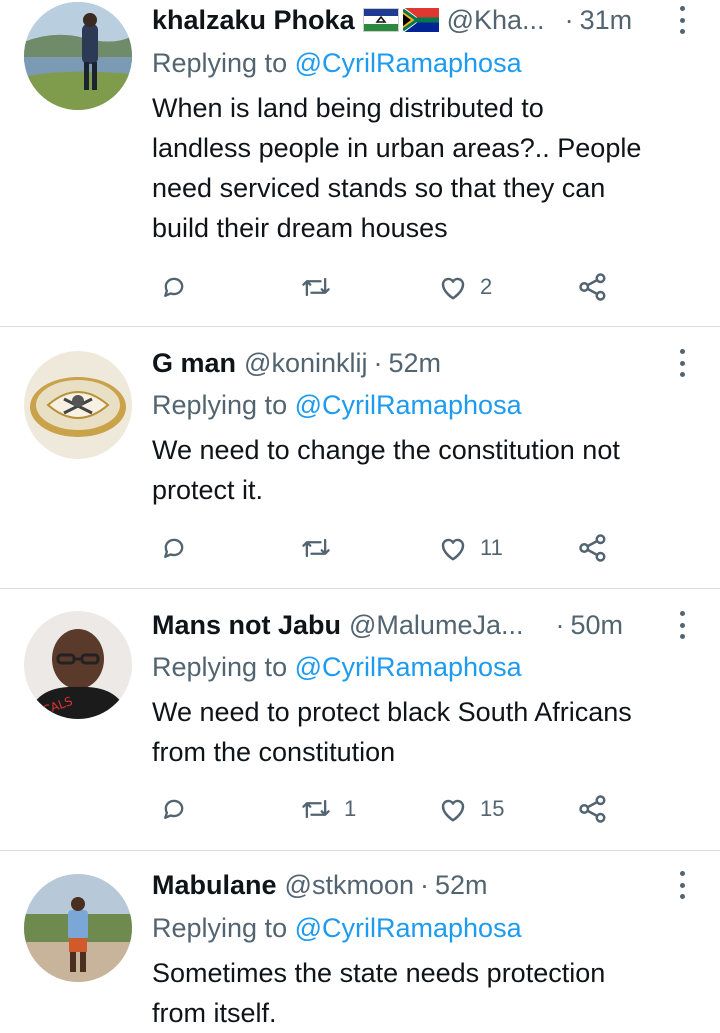 The width and height of the screenshot is (720, 1033). What do you see at coordinates (350, 808) in the screenshot?
I see `retweet-count: 1` at bounding box center [350, 808].